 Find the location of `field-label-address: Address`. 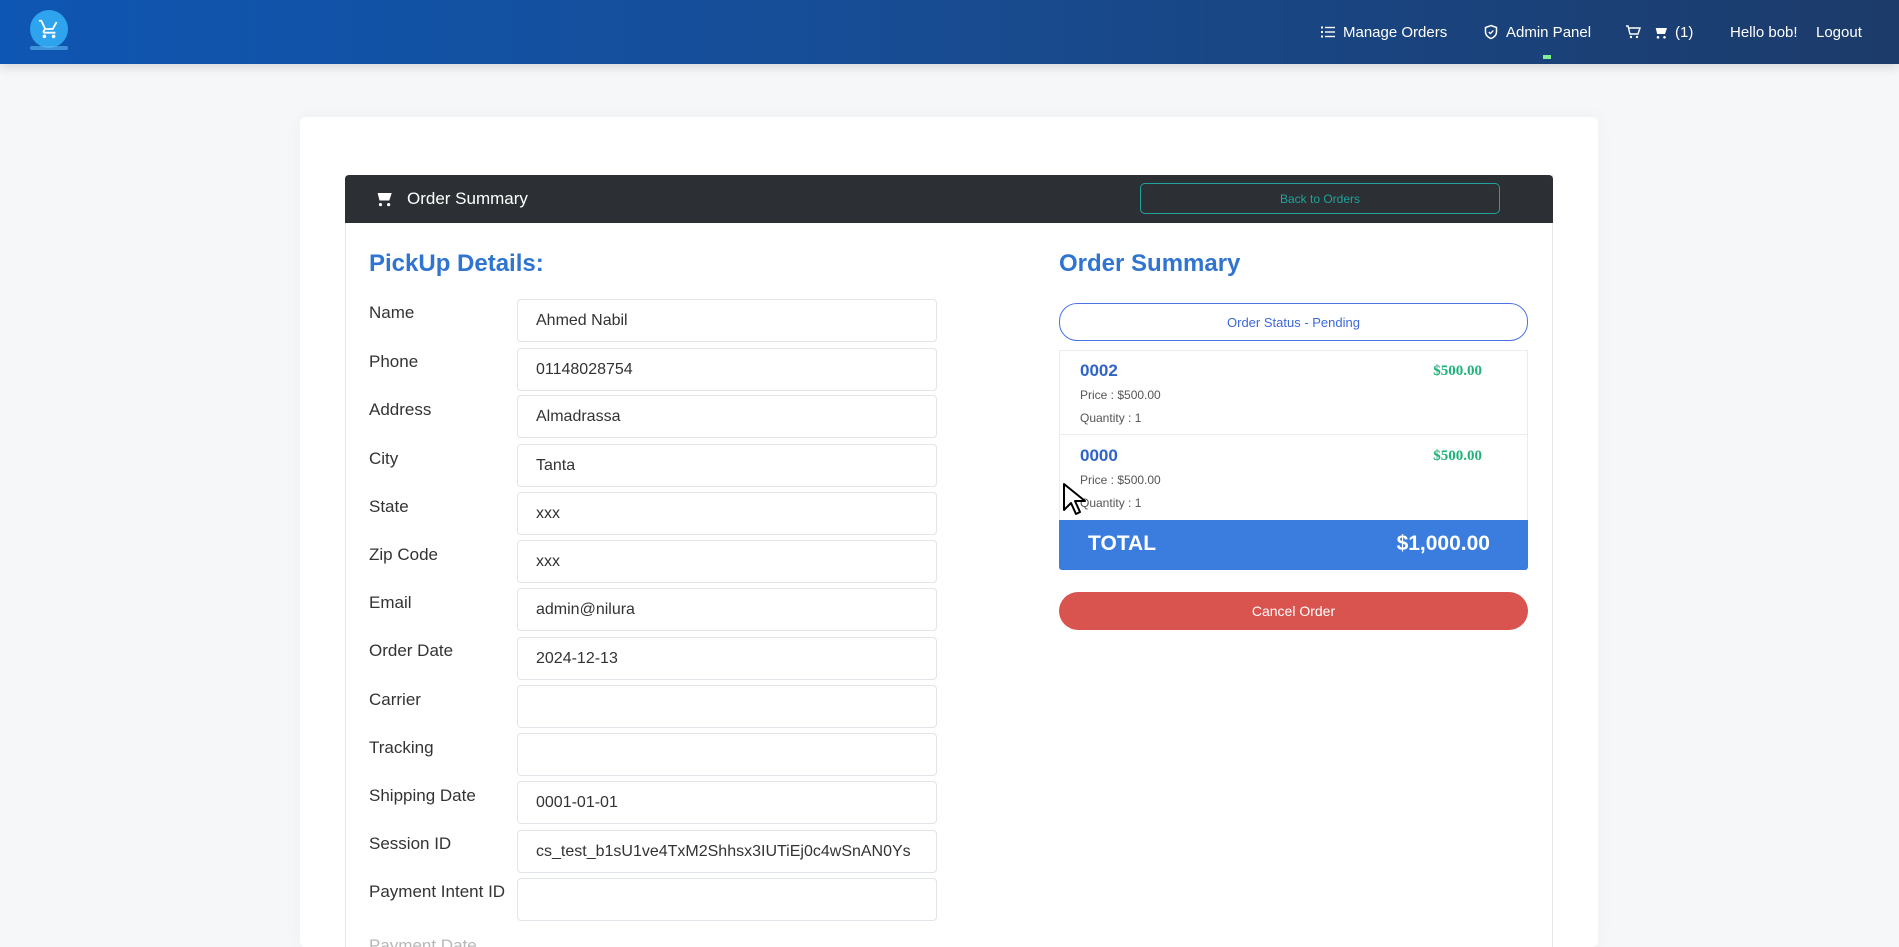

field-label-address: Address is located at coordinates (400, 409).